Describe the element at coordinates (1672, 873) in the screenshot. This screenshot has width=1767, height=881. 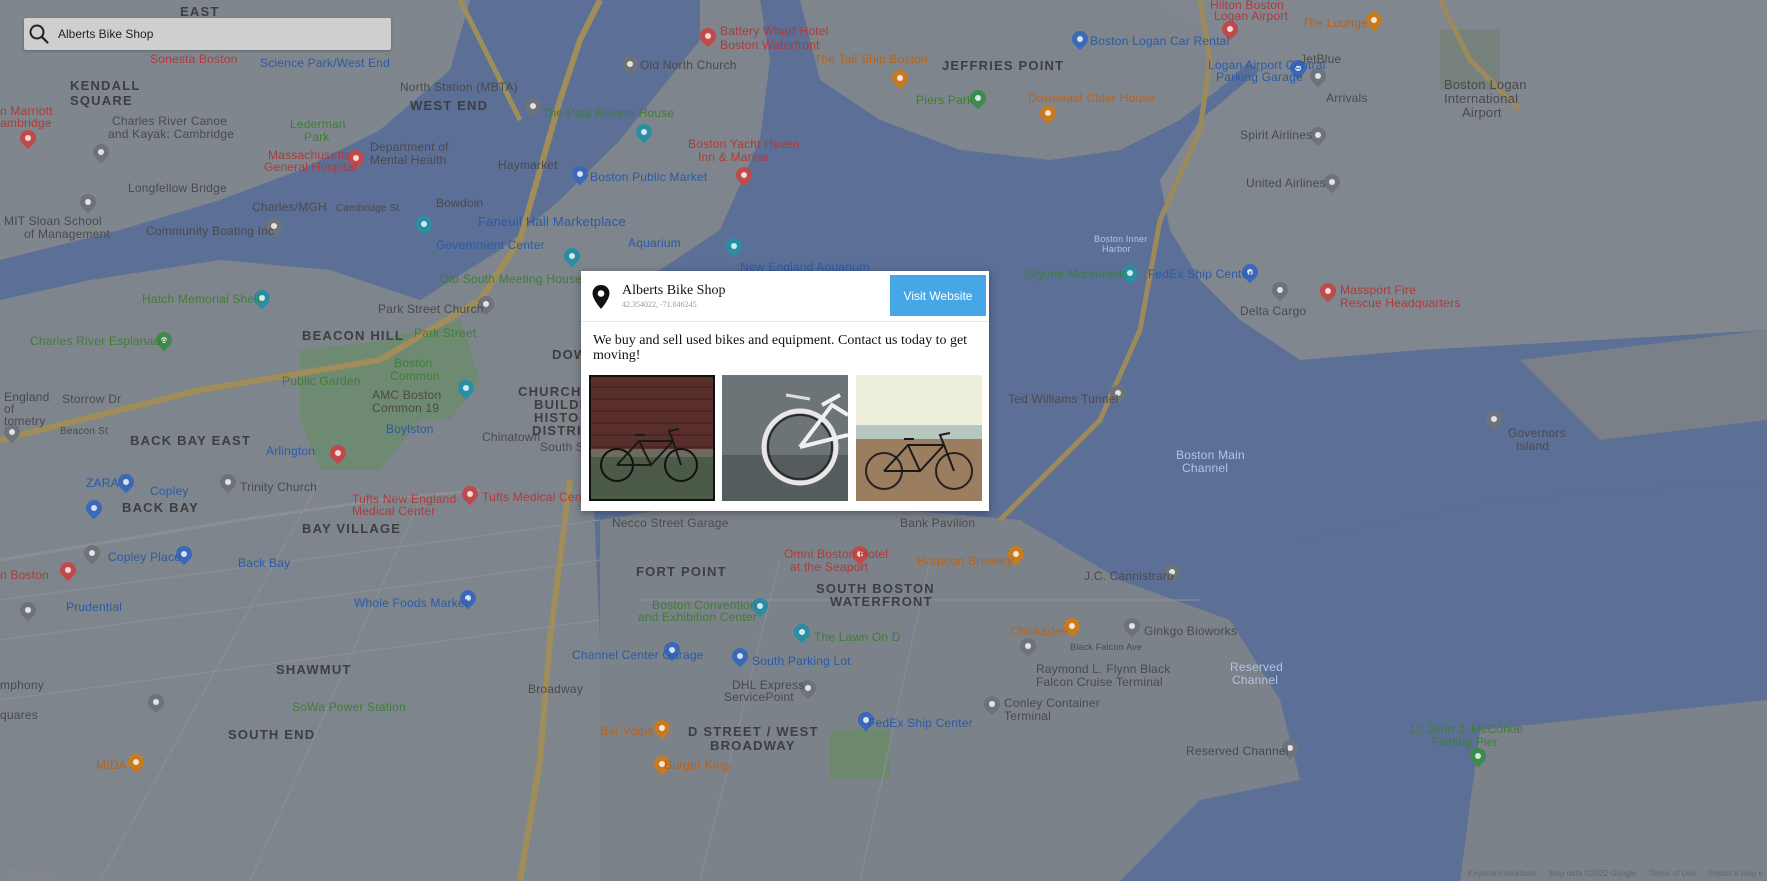
I see `terms-link: Terms of Use` at that location.